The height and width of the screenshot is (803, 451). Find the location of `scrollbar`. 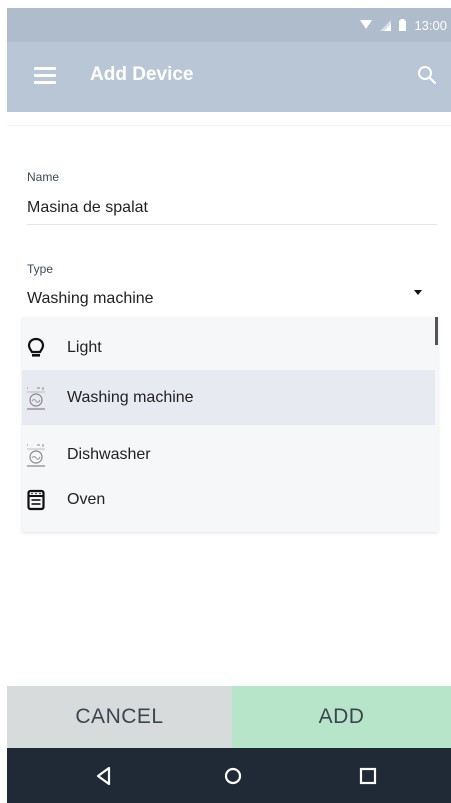

scrollbar is located at coordinates (436, 331).